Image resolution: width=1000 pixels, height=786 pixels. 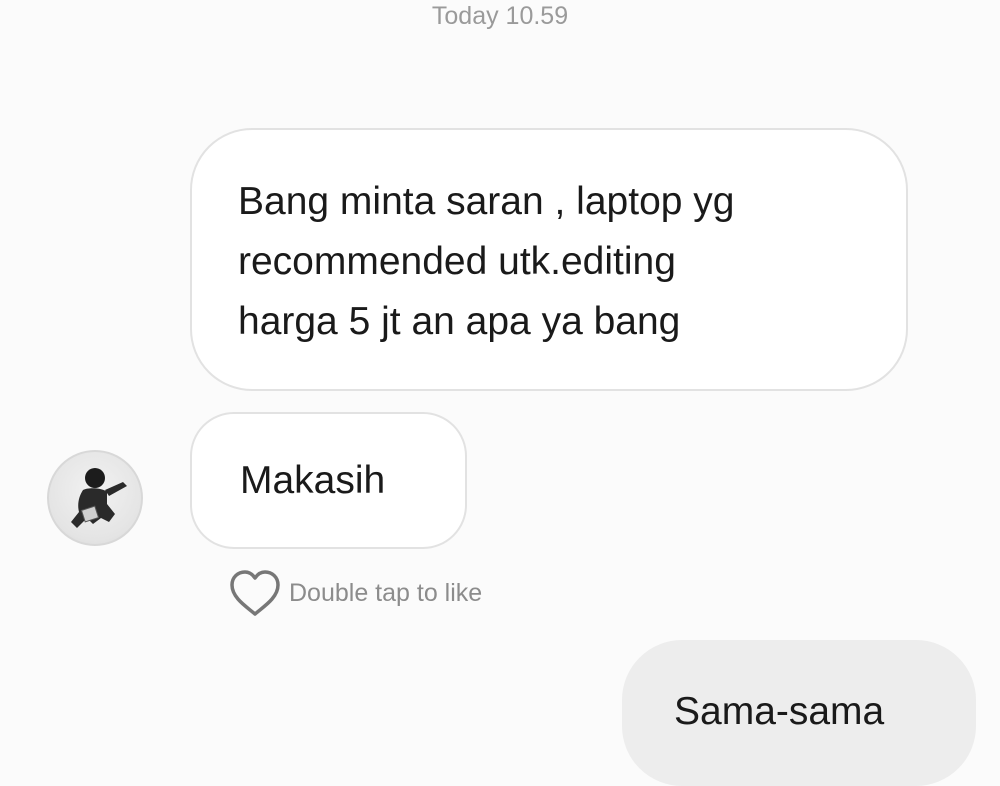 I want to click on message-timestamp: Today 10.59, so click(x=500, y=16).